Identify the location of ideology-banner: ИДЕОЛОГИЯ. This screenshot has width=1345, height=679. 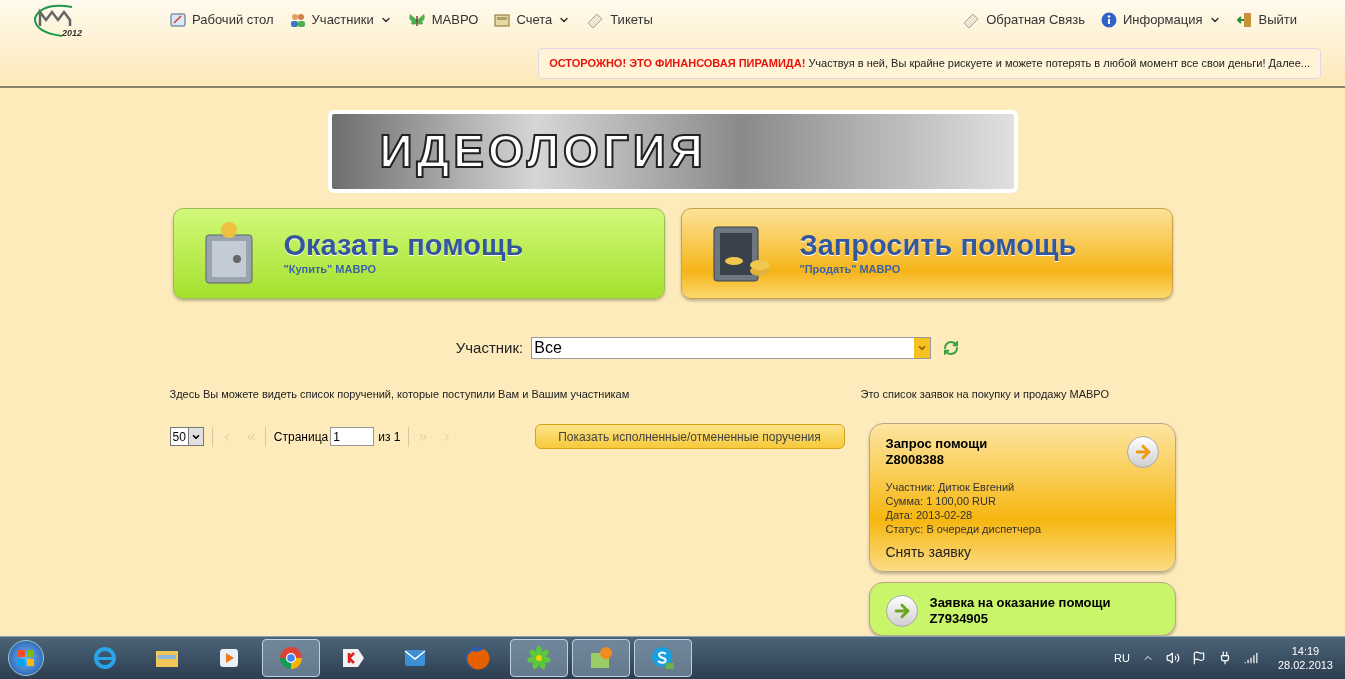
(672, 151).